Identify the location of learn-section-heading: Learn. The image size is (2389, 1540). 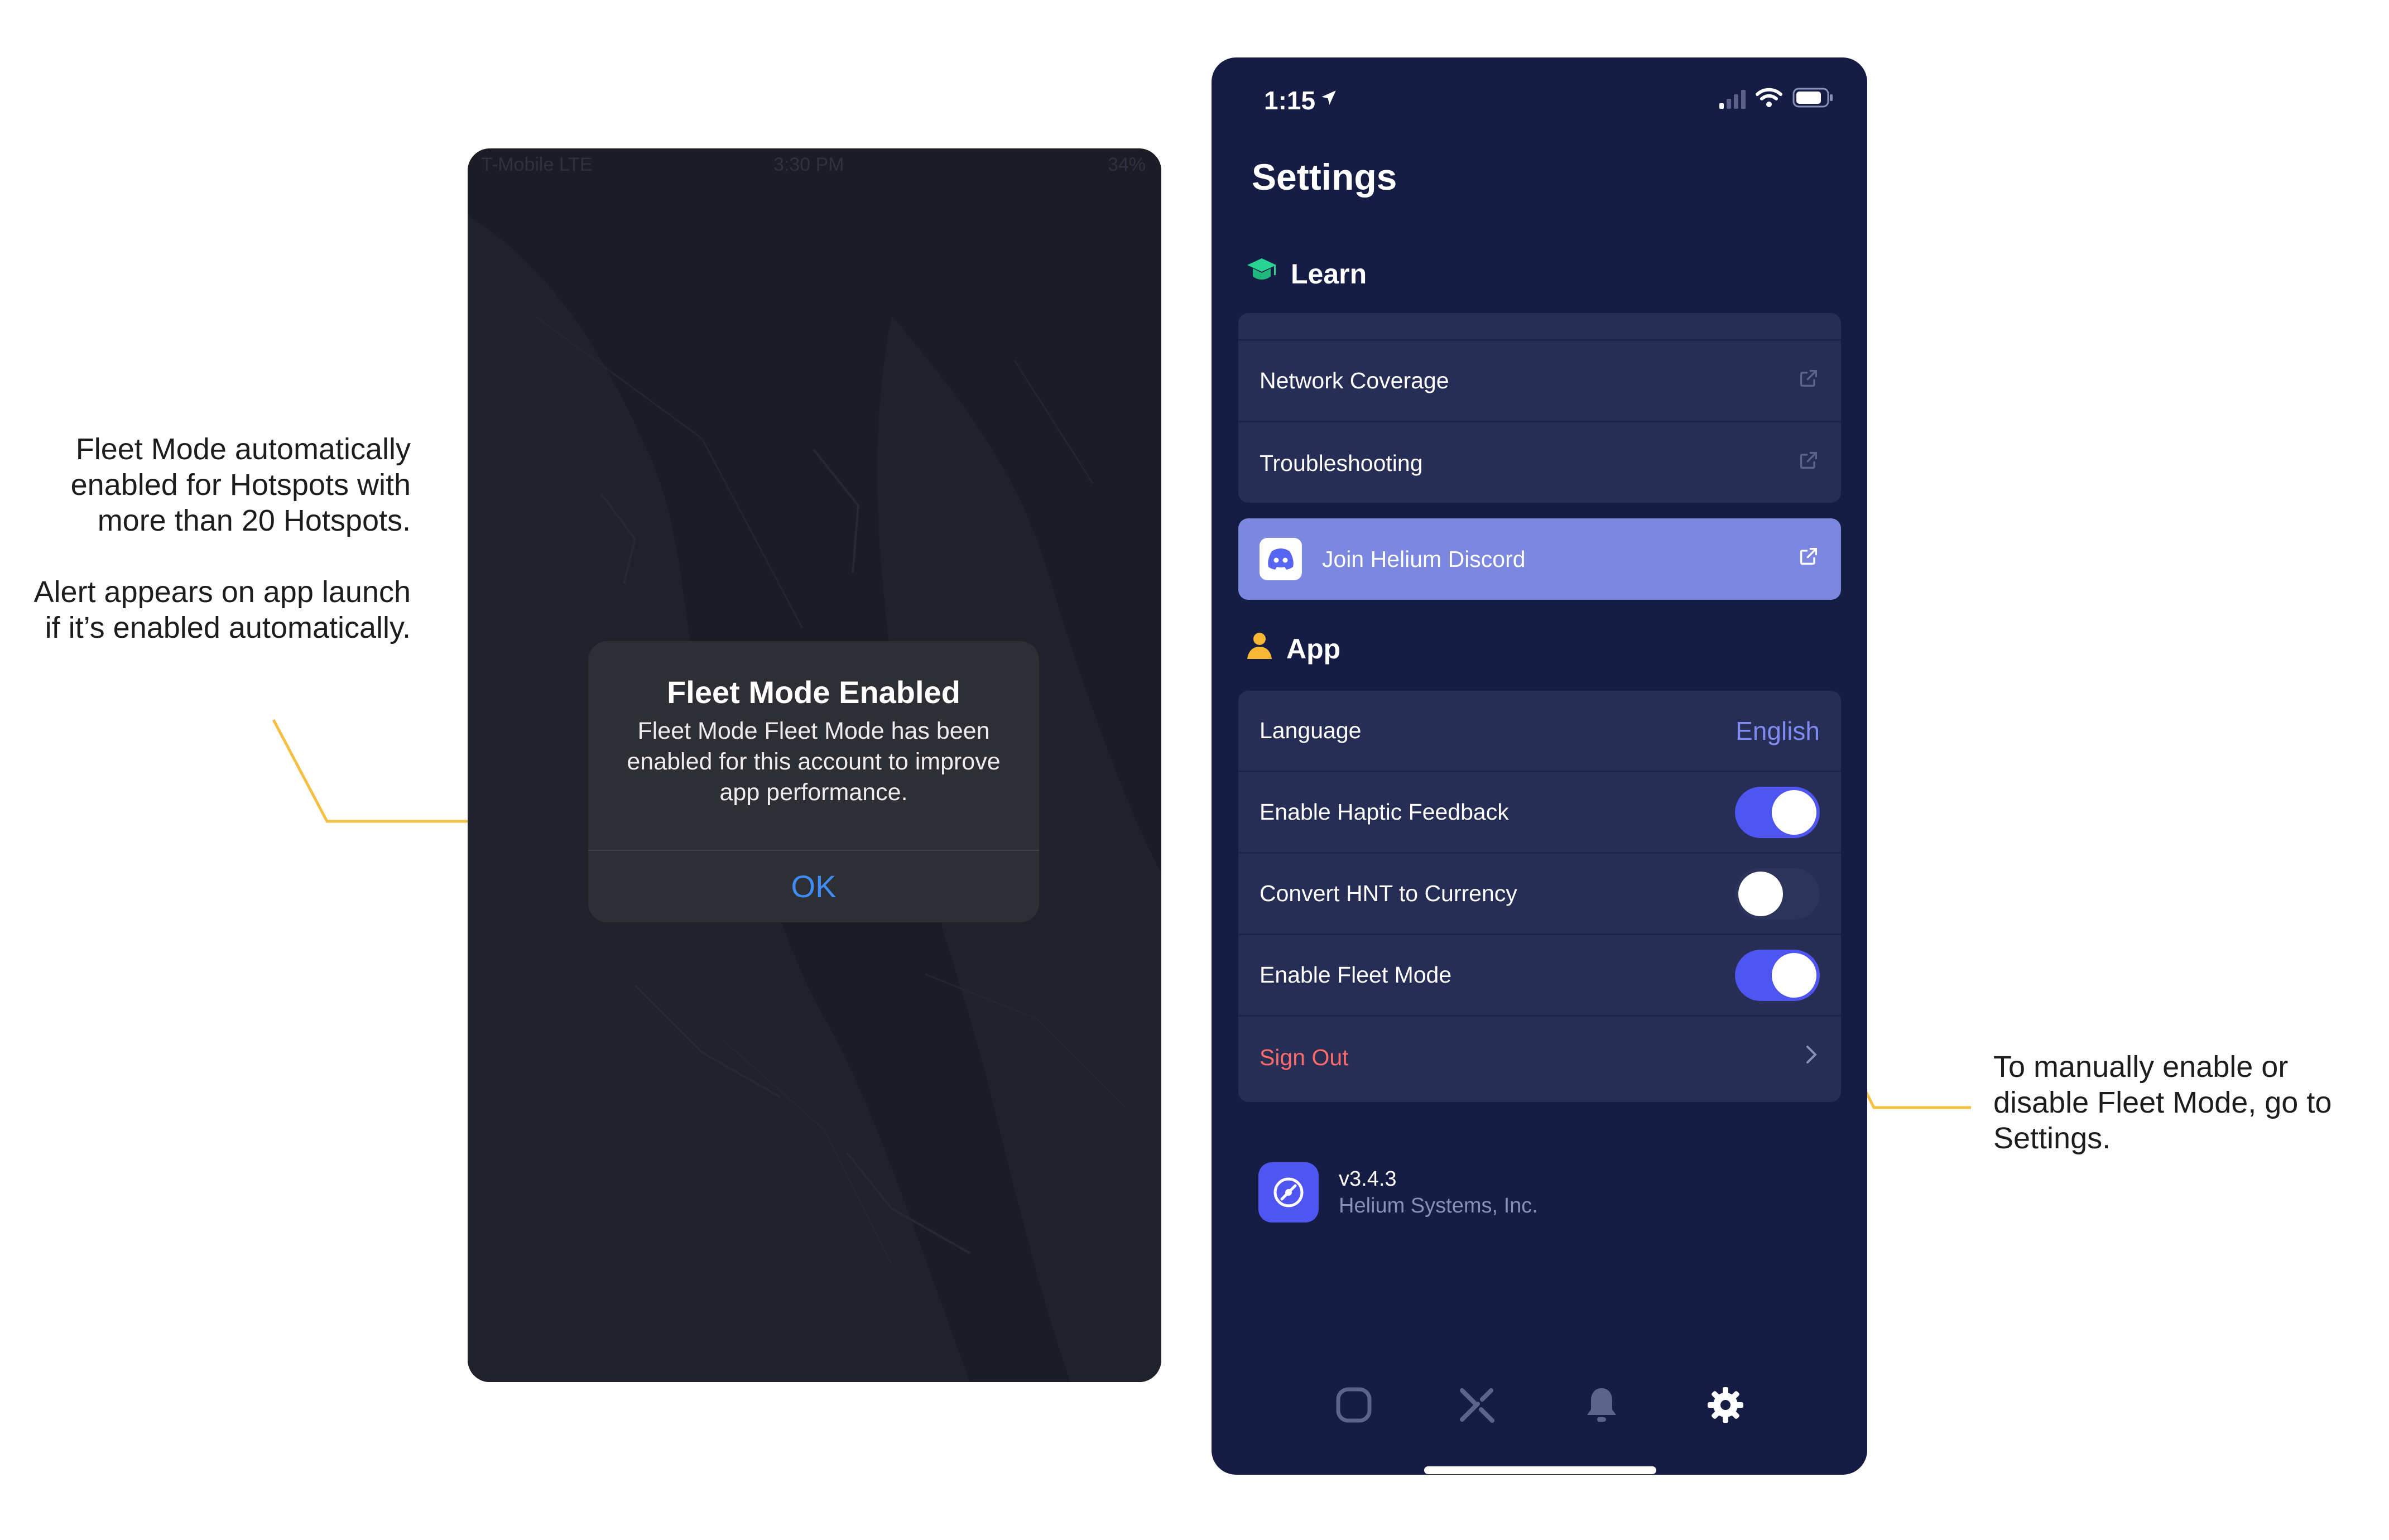
(1307, 274).